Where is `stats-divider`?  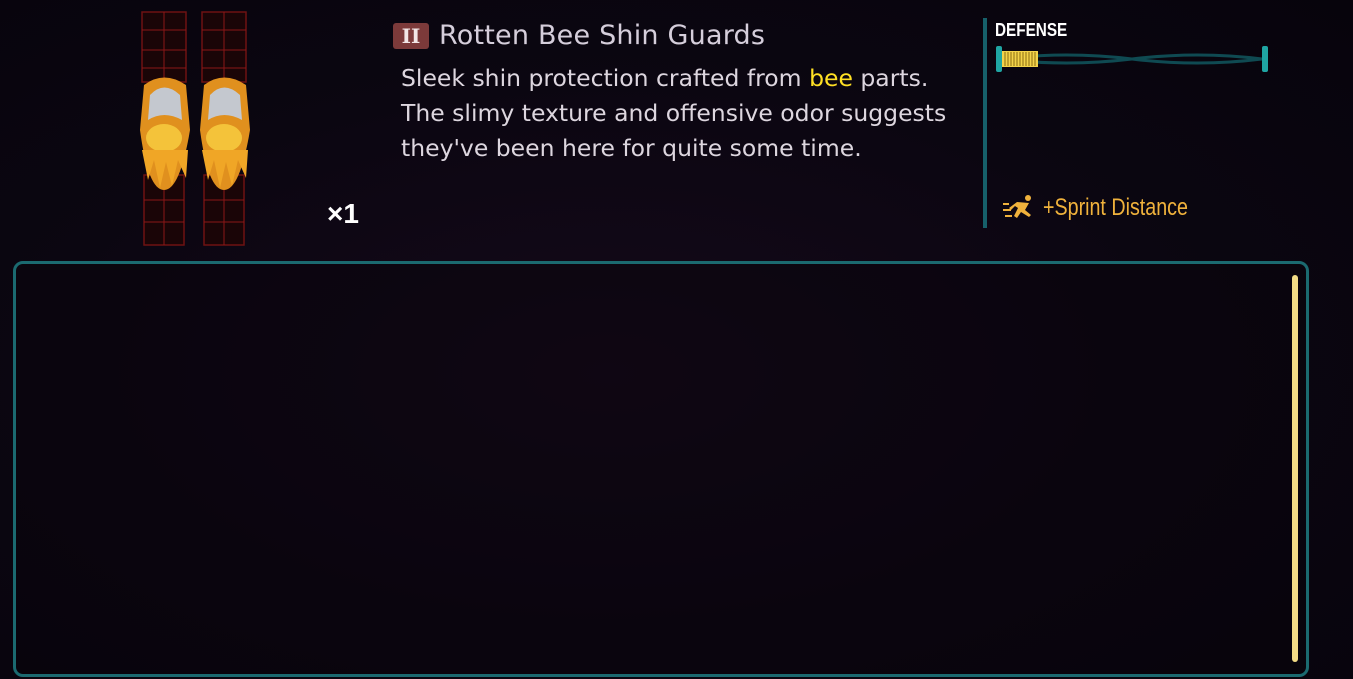 stats-divider is located at coordinates (985, 123).